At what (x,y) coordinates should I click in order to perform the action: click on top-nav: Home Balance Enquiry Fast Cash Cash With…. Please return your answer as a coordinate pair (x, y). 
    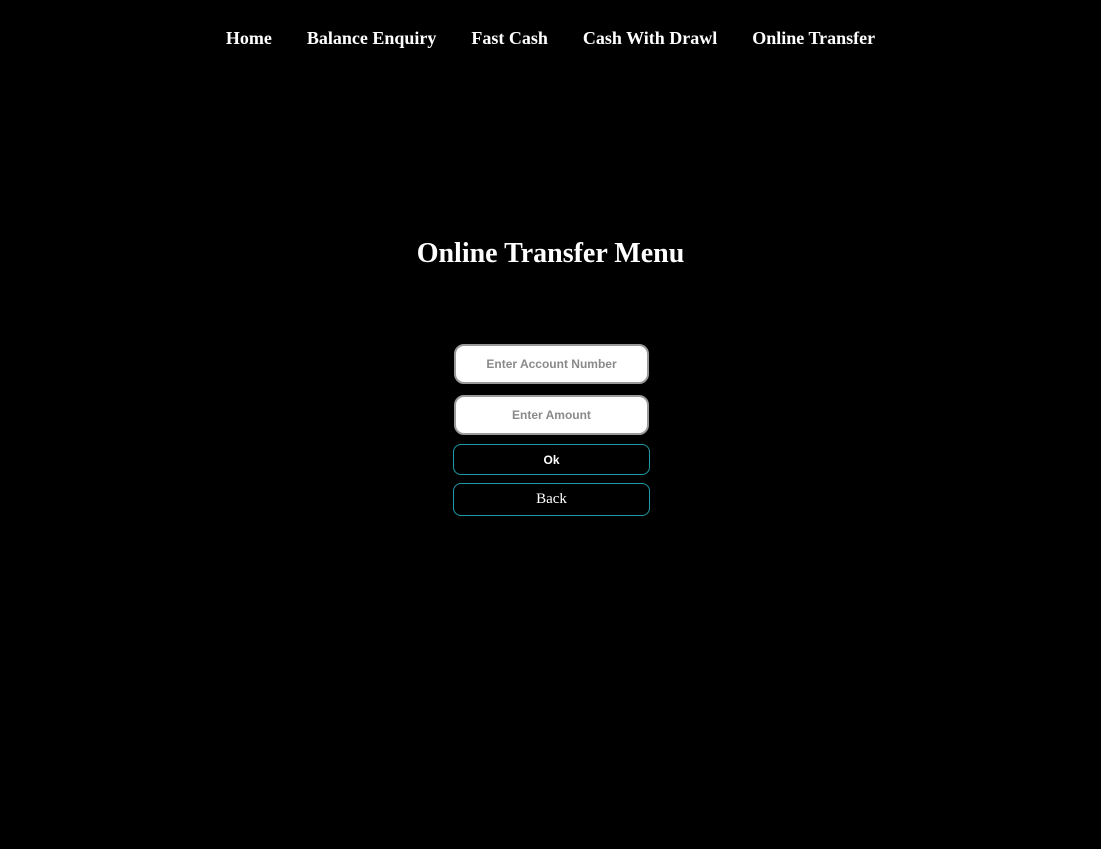
    Looking at the image, I should click on (550, 38).